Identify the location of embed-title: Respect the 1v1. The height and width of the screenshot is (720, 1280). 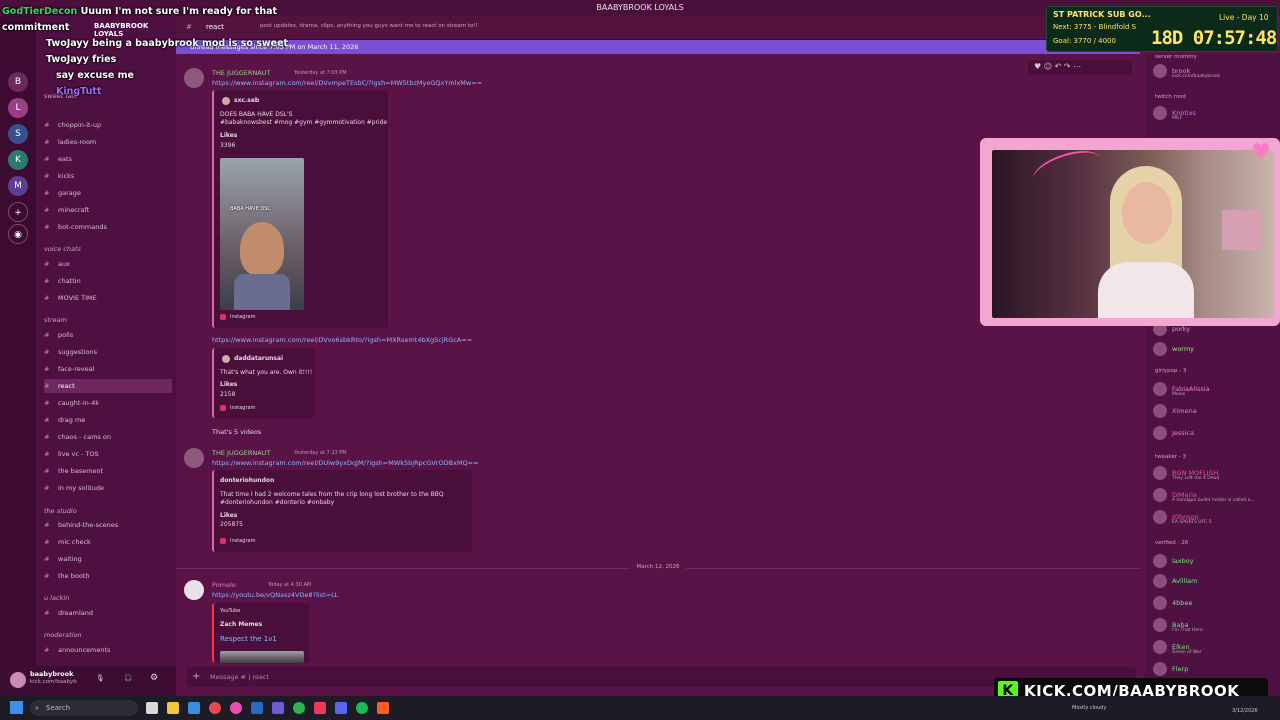
(248, 639).